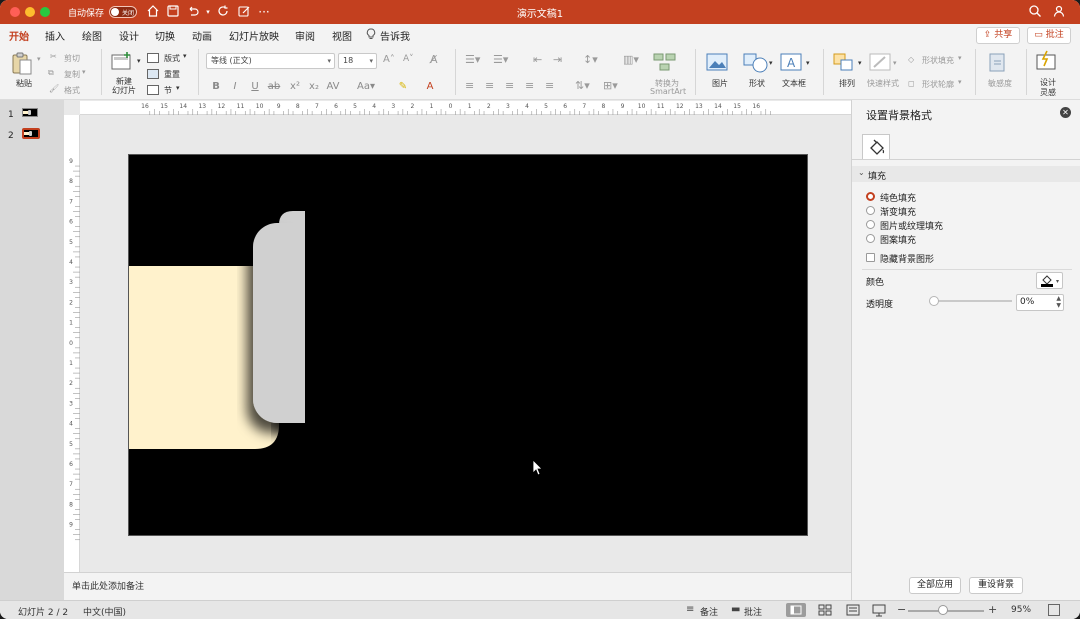  I want to click on tab-slideshow: 幻灯片放映, so click(254, 35).